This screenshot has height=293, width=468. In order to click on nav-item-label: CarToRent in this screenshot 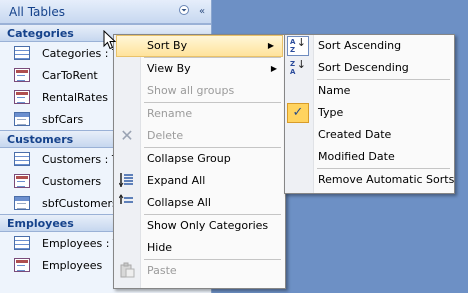, I will do `click(70, 75)`.